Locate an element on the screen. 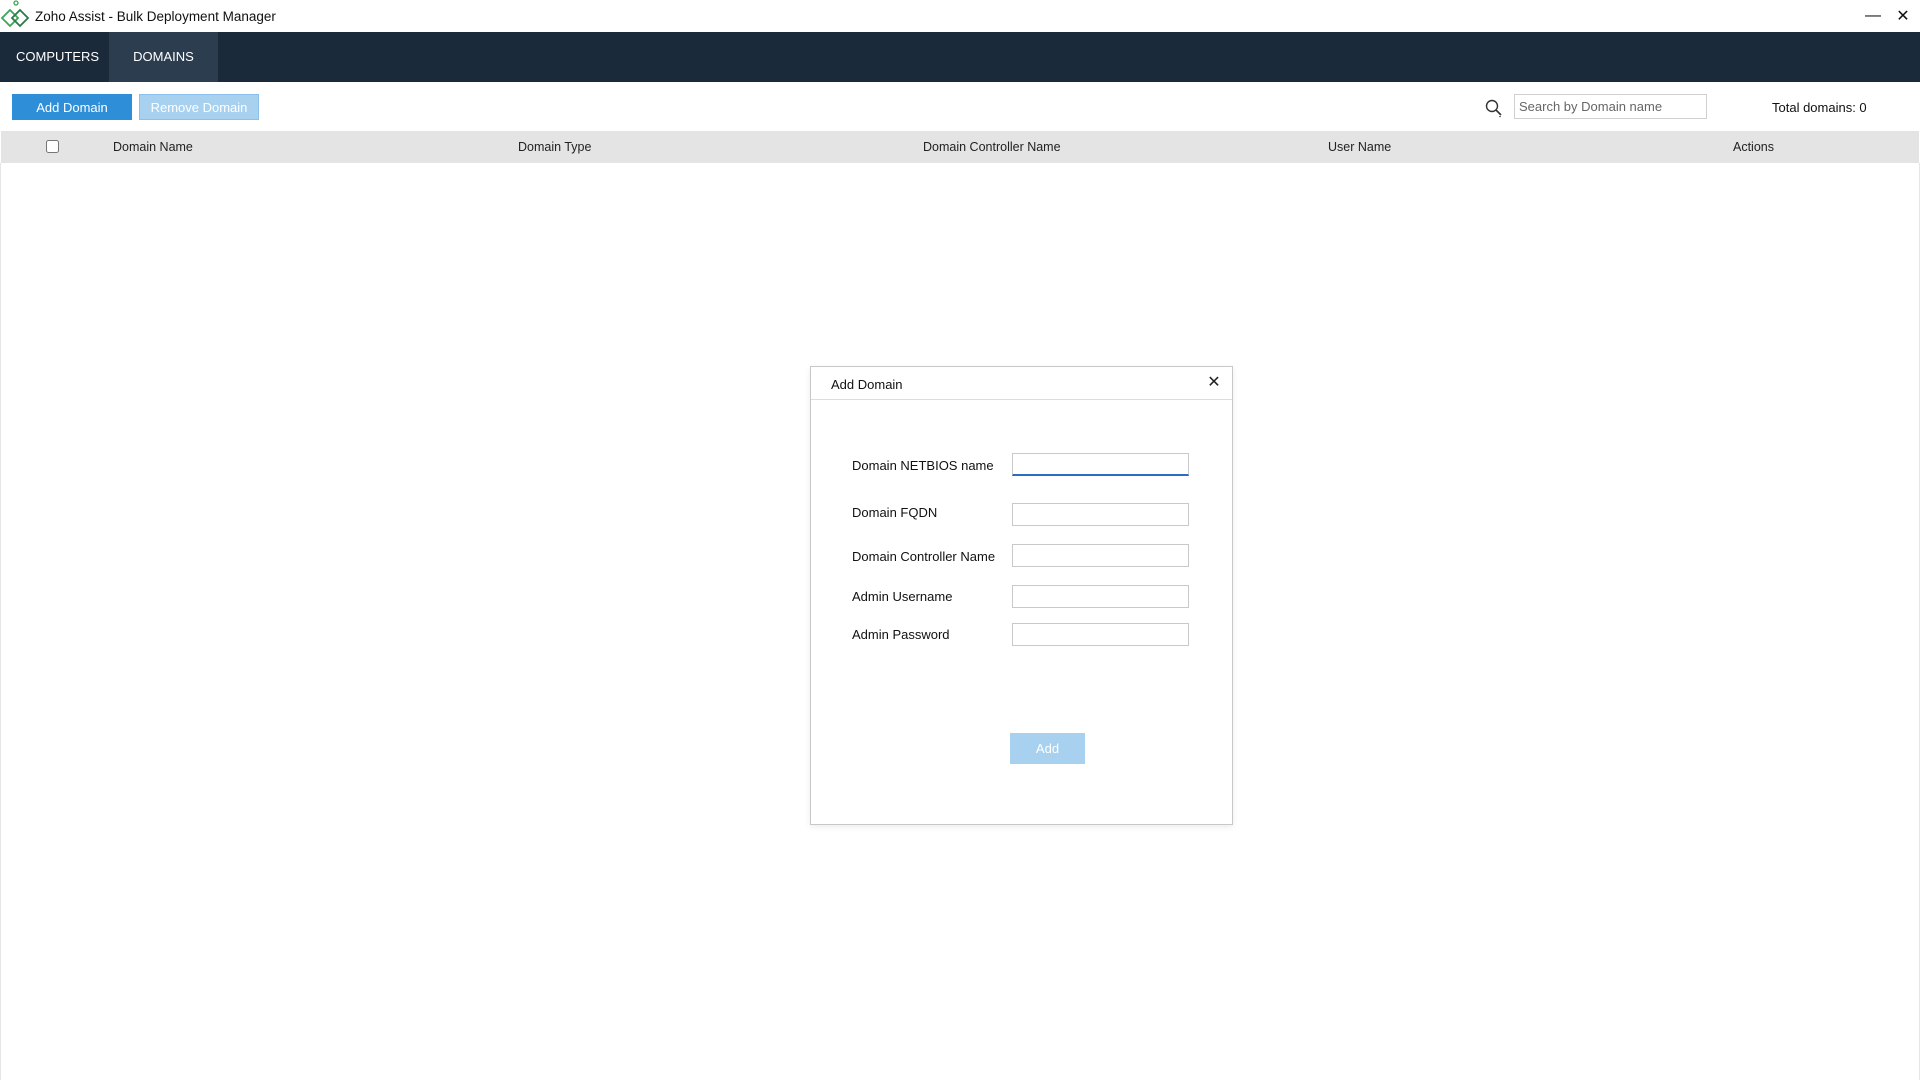 This screenshot has width=1920, height=1080. tab-computers: COMPUTERS is located at coordinates (57, 57).